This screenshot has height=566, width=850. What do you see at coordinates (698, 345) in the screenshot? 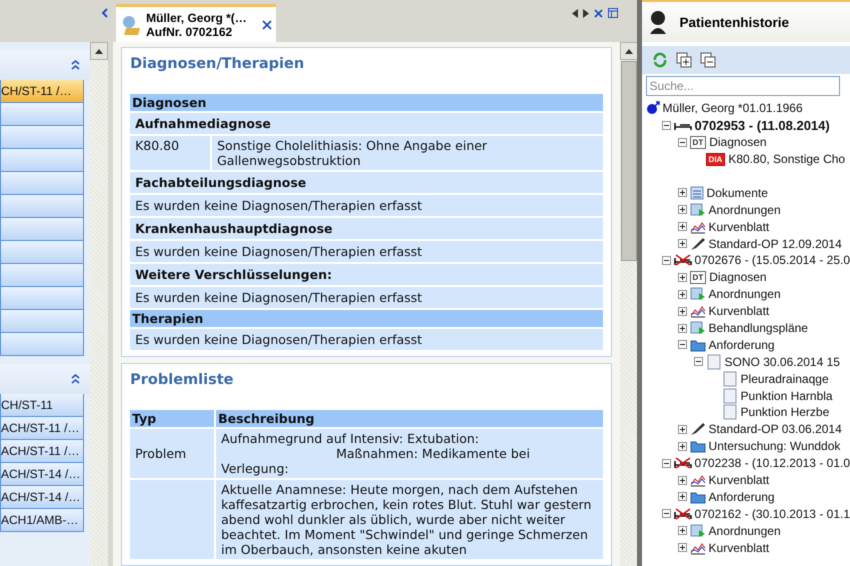
I see `folder-icon` at bounding box center [698, 345].